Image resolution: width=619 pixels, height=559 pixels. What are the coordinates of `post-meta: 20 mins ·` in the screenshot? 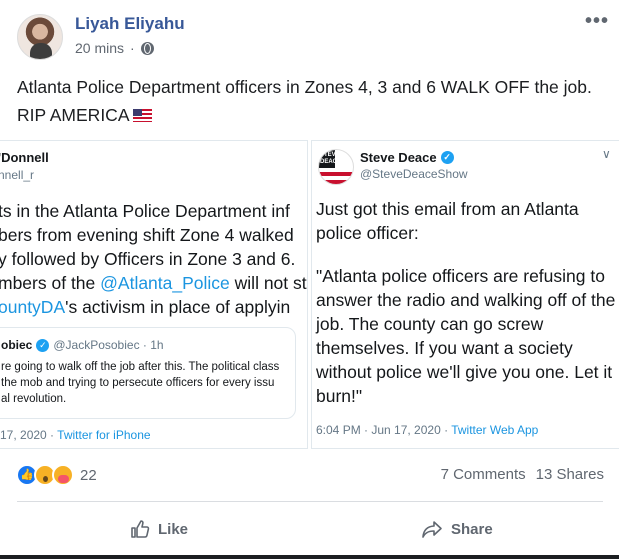 It's located at (114, 48).